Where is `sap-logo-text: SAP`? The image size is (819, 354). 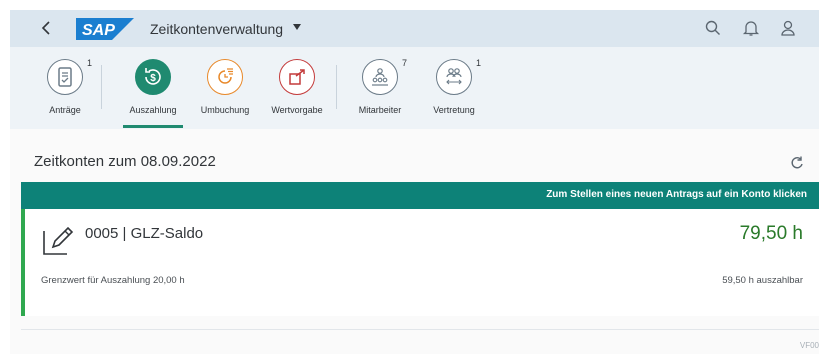 sap-logo-text: SAP is located at coordinates (98, 30).